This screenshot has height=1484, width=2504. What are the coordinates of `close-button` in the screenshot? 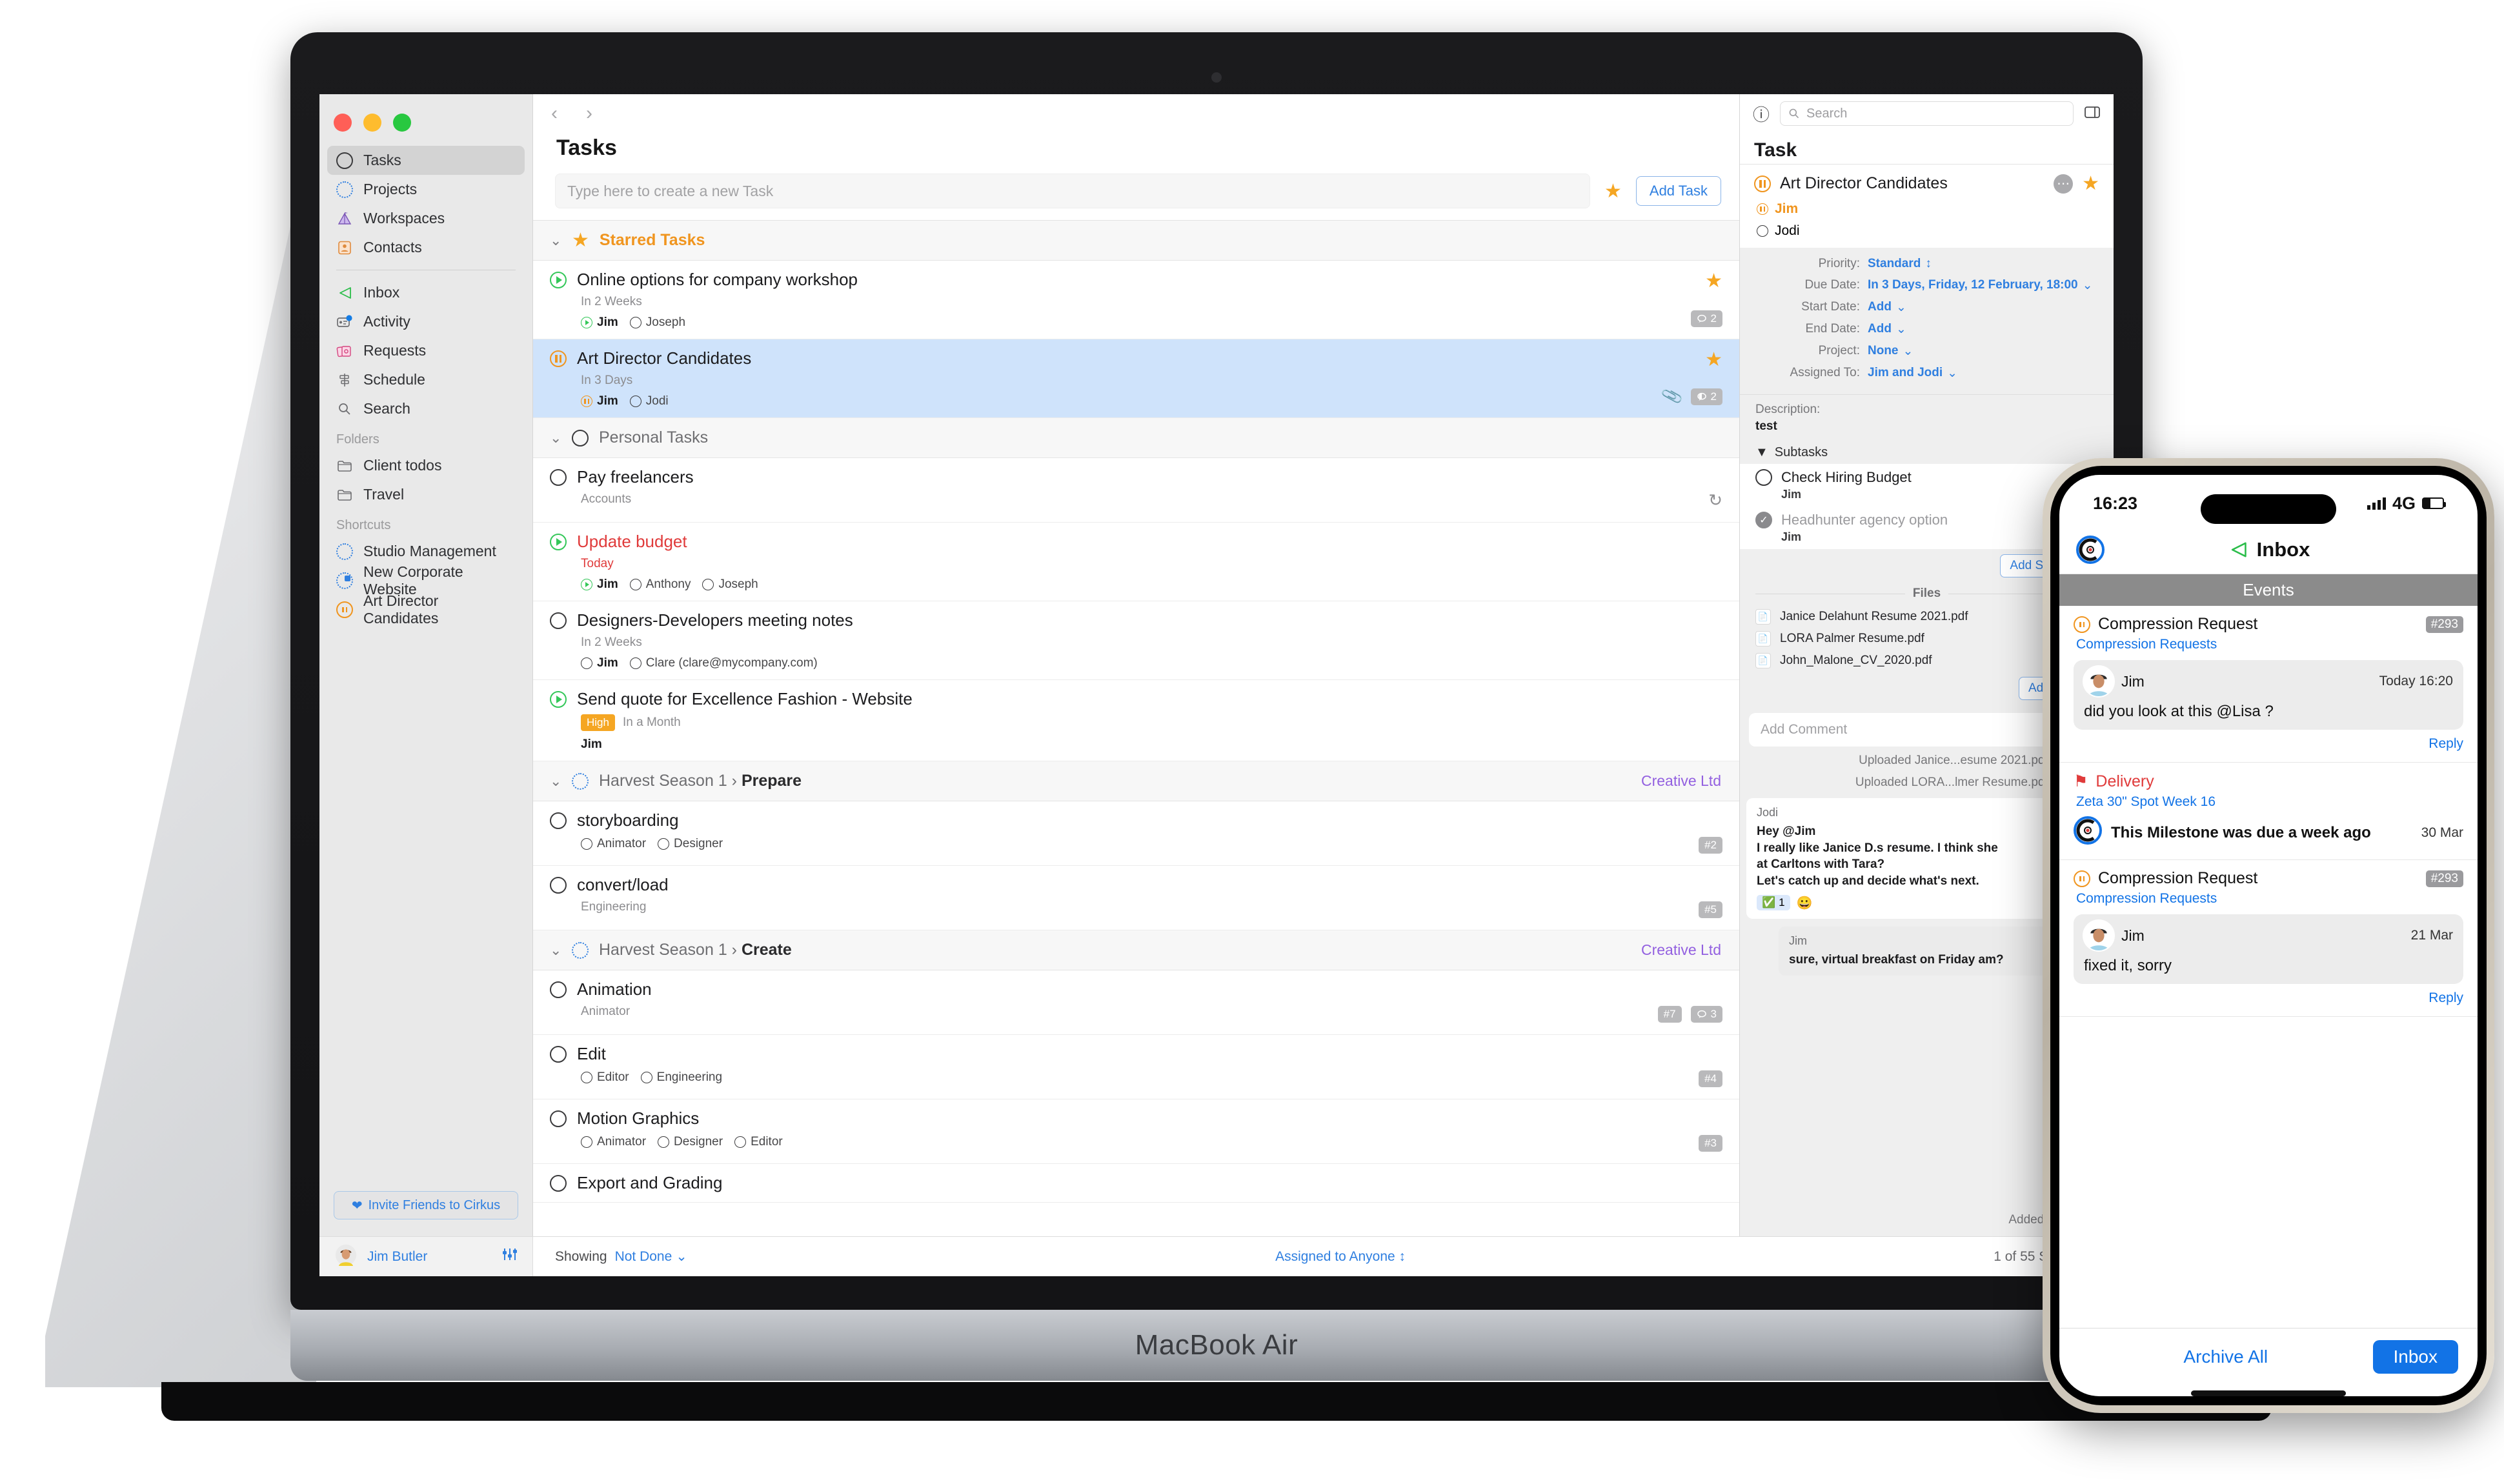 It's located at (343, 123).